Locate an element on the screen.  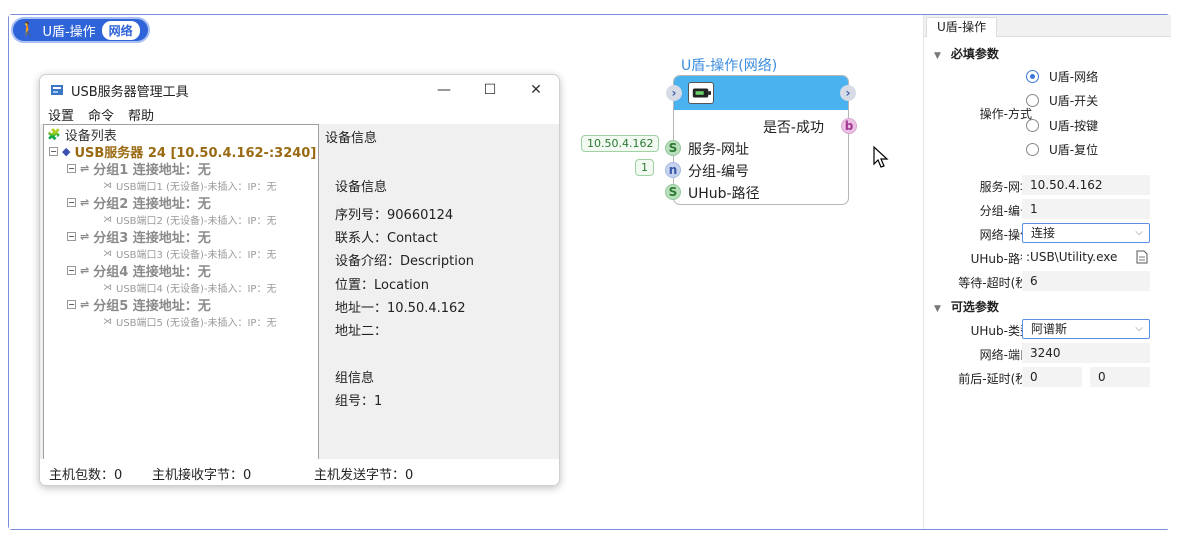
info-serial: 序列号：90660124 is located at coordinates (394, 215).